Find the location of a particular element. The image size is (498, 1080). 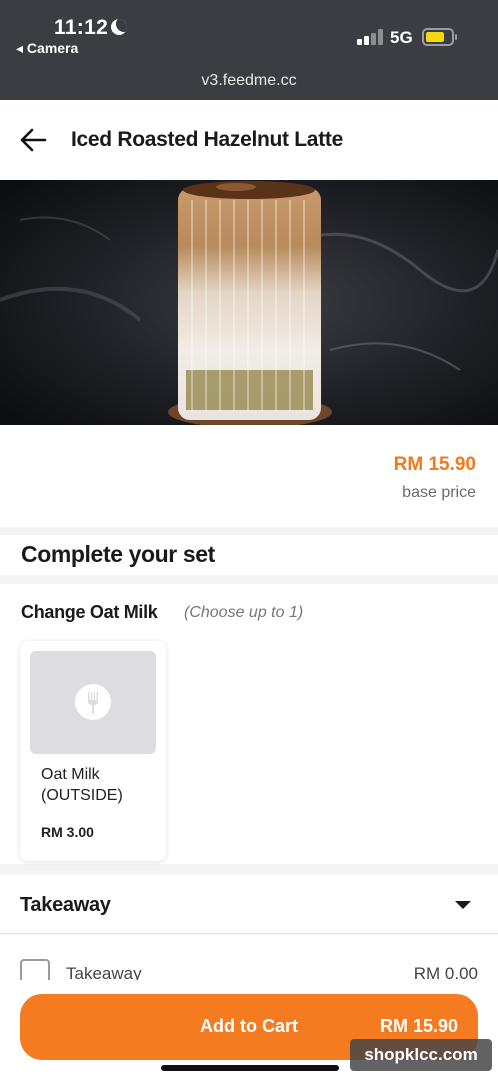

base-price-label: base price is located at coordinates (439, 492).